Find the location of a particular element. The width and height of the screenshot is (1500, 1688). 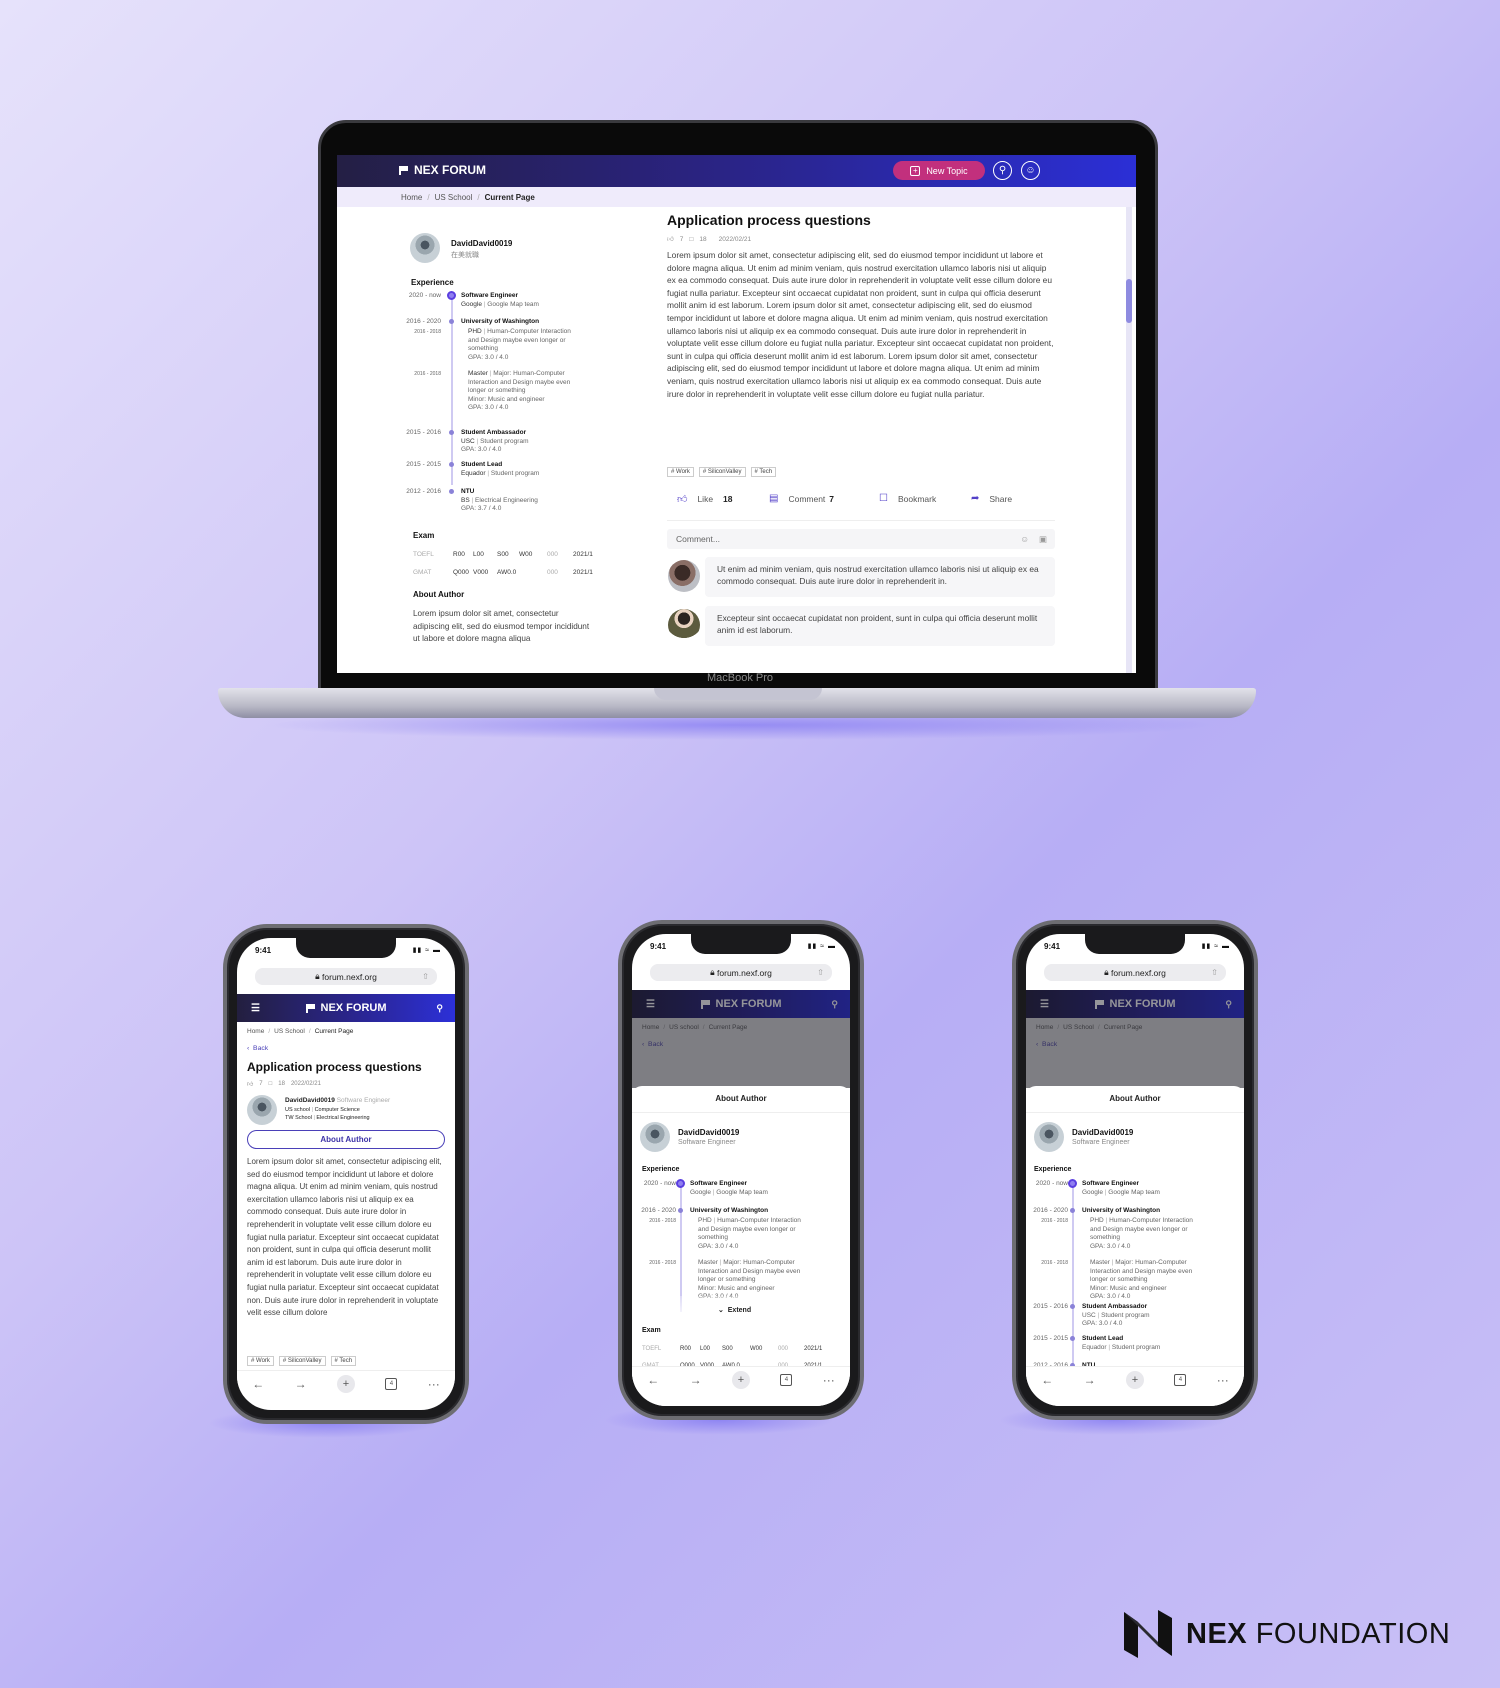

emoji-icon: ☺ is located at coordinates (1024, 539).